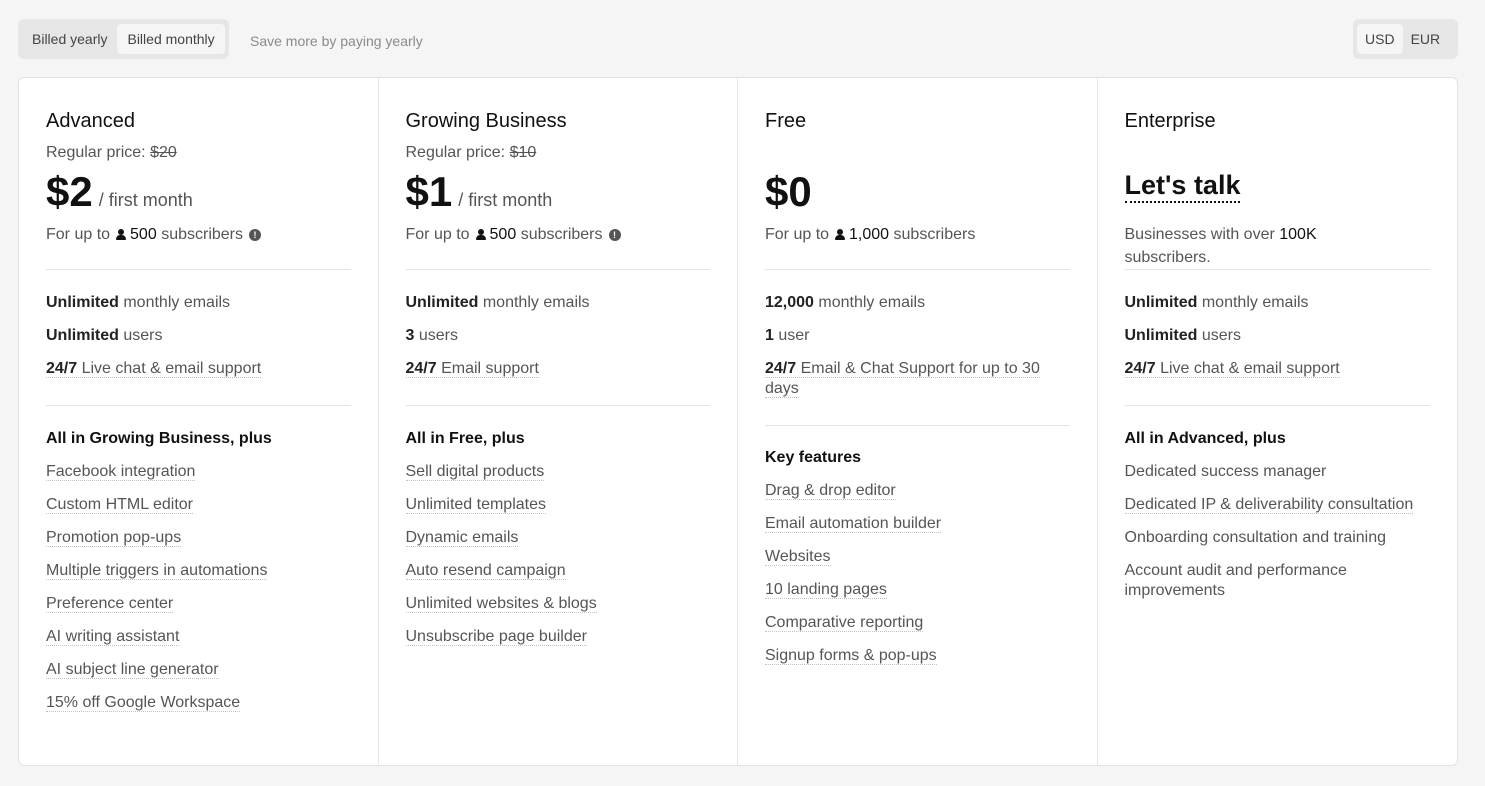 The height and width of the screenshot is (786, 1485). Describe the element at coordinates (788, 191) in the screenshot. I see `plan-price: $0` at that location.